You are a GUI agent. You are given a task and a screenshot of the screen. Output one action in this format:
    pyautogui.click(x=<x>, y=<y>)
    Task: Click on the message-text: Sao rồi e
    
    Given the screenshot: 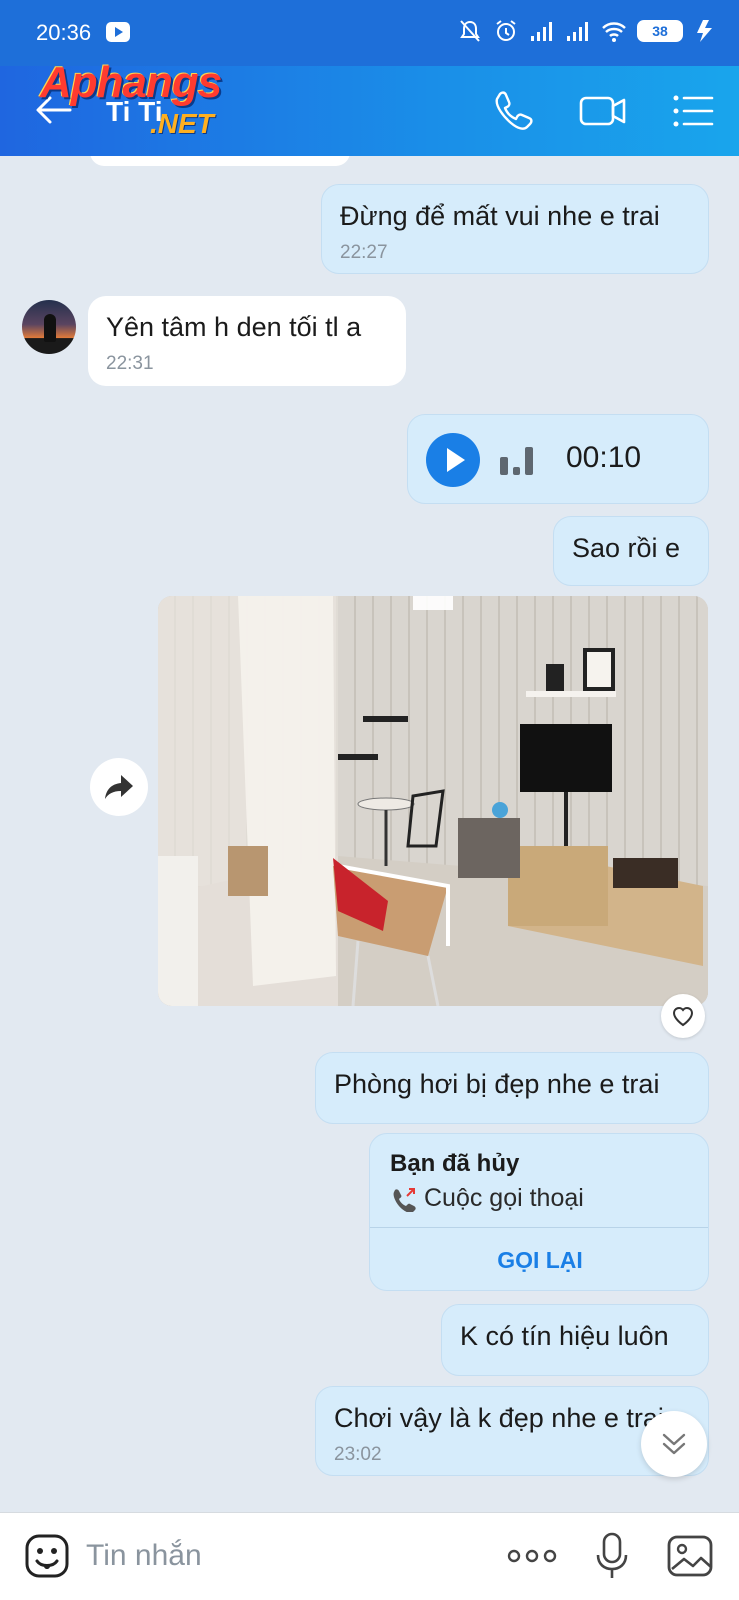 What is the action you would take?
    pyautogui.click(x=626, y=548)
    